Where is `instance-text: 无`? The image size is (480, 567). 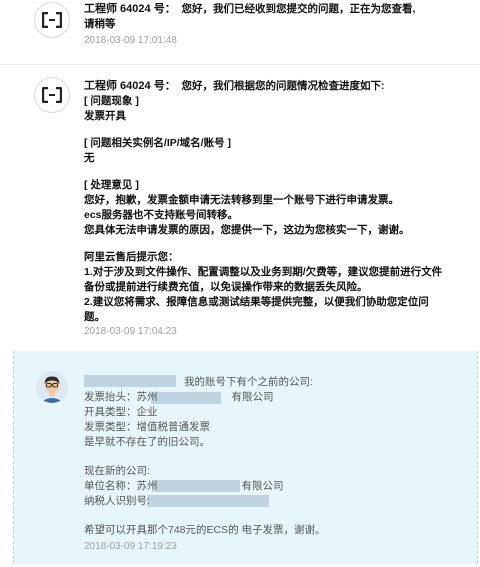
instance-text: 无 is located at coordinates (89, 158).